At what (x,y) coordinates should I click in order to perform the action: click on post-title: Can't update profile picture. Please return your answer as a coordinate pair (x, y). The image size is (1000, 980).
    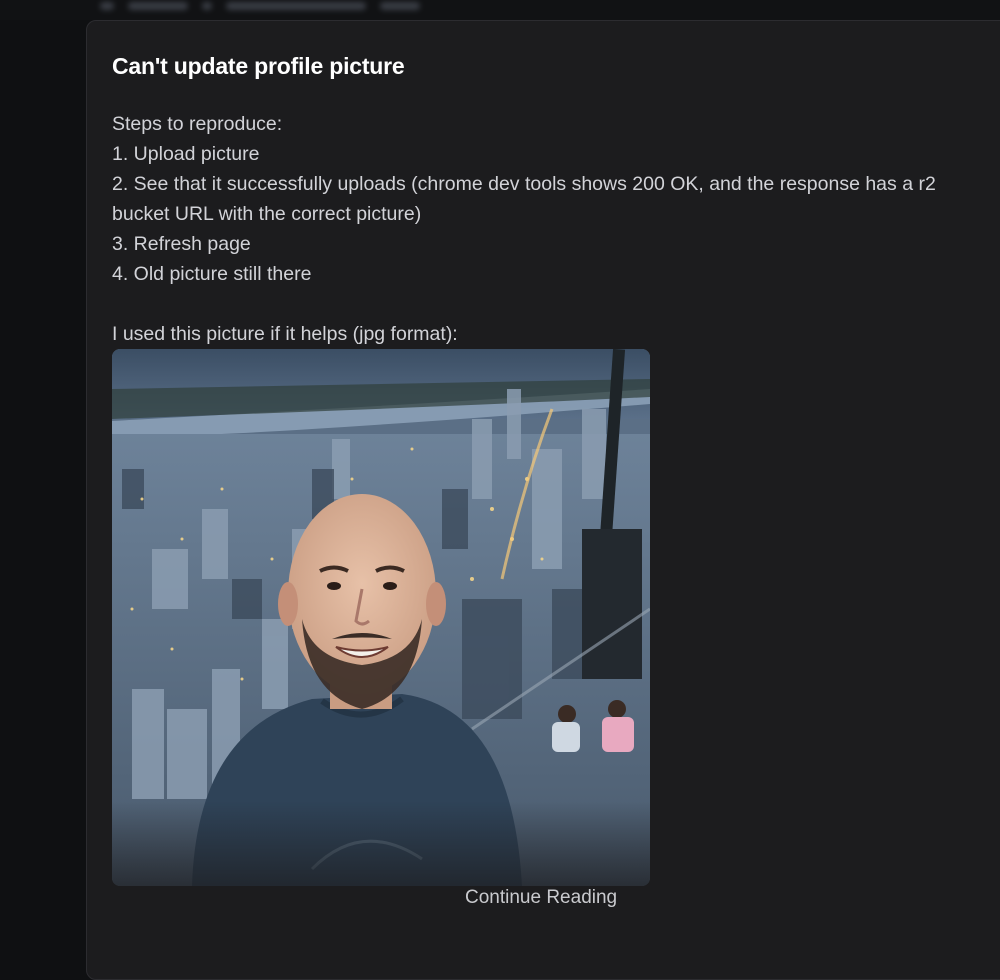
    Looking at the image, I should click on (258, 66).